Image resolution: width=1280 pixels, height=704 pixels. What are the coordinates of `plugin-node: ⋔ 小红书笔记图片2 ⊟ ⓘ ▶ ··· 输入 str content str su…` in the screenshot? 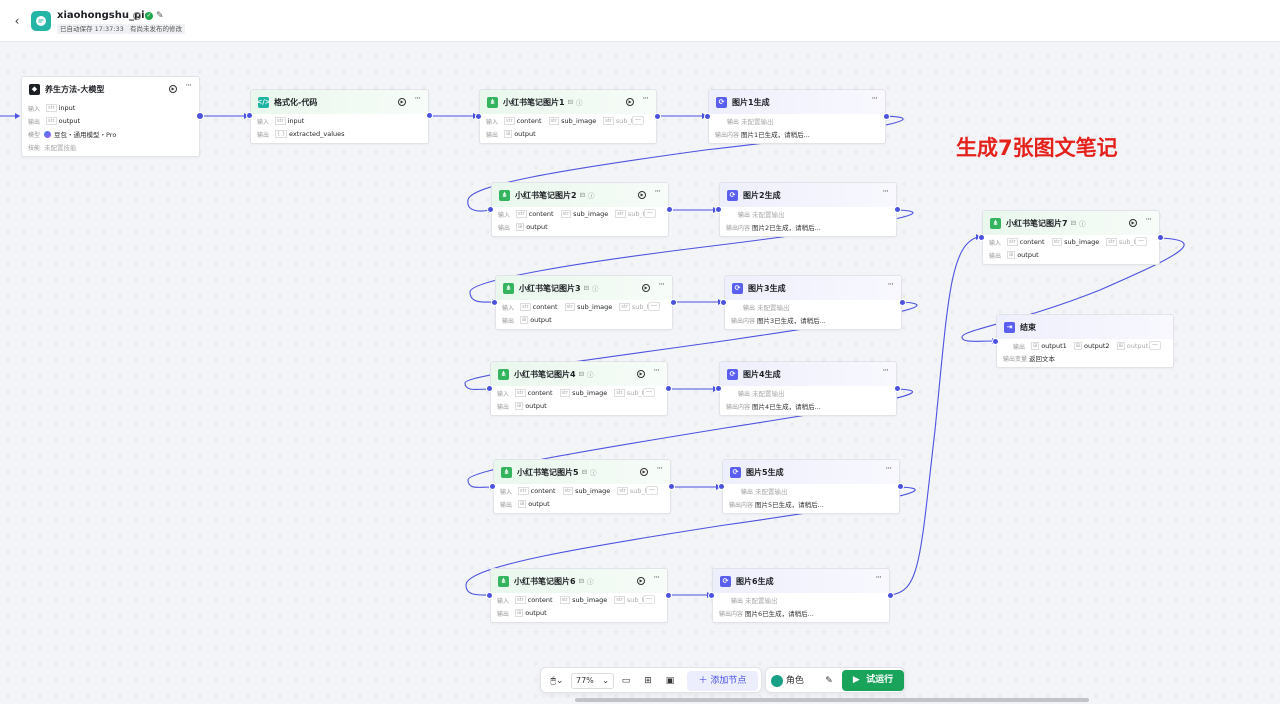 It's located at (580, 209).